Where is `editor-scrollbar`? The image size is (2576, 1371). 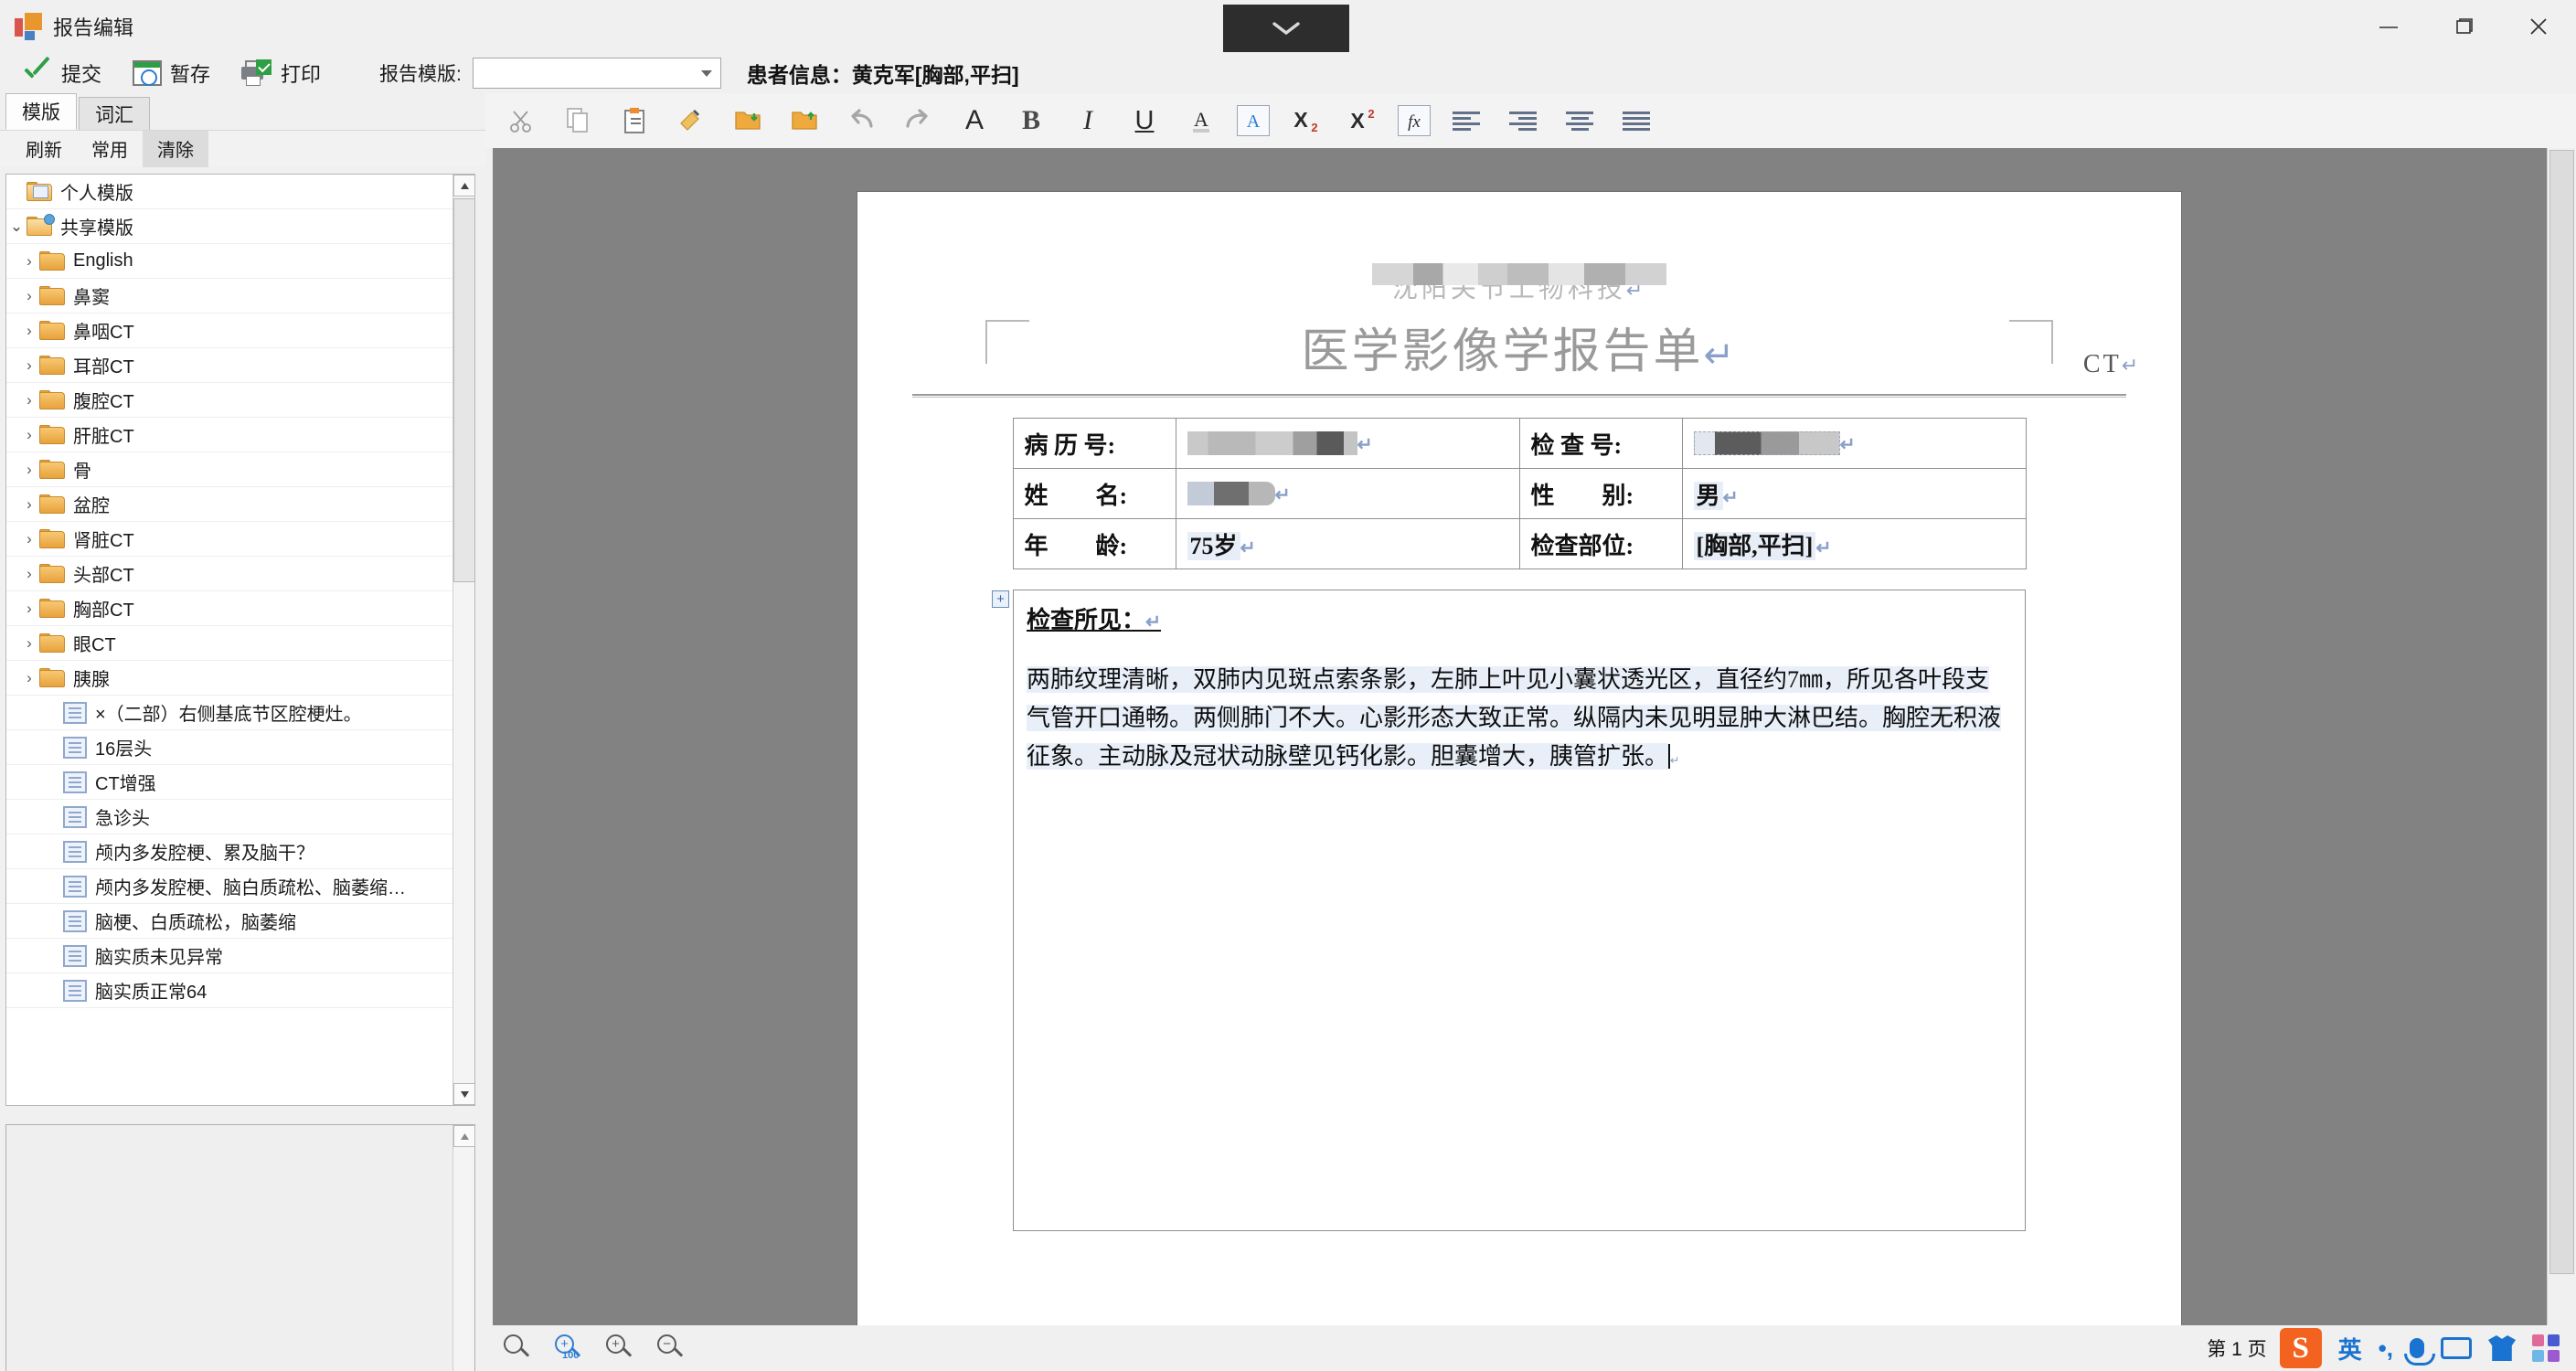 editor-scrollbar is located at coordinates (2562, 736).